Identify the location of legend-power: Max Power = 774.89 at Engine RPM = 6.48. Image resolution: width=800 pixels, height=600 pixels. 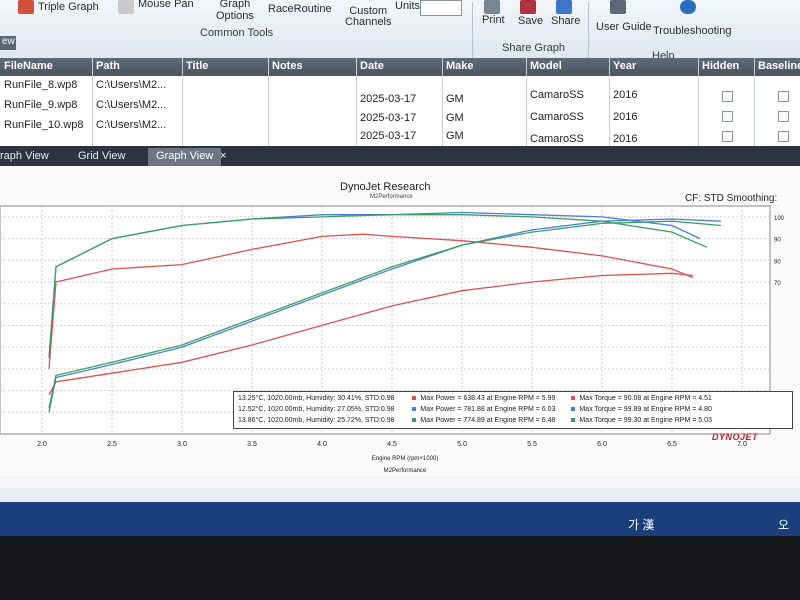
(488, 420).